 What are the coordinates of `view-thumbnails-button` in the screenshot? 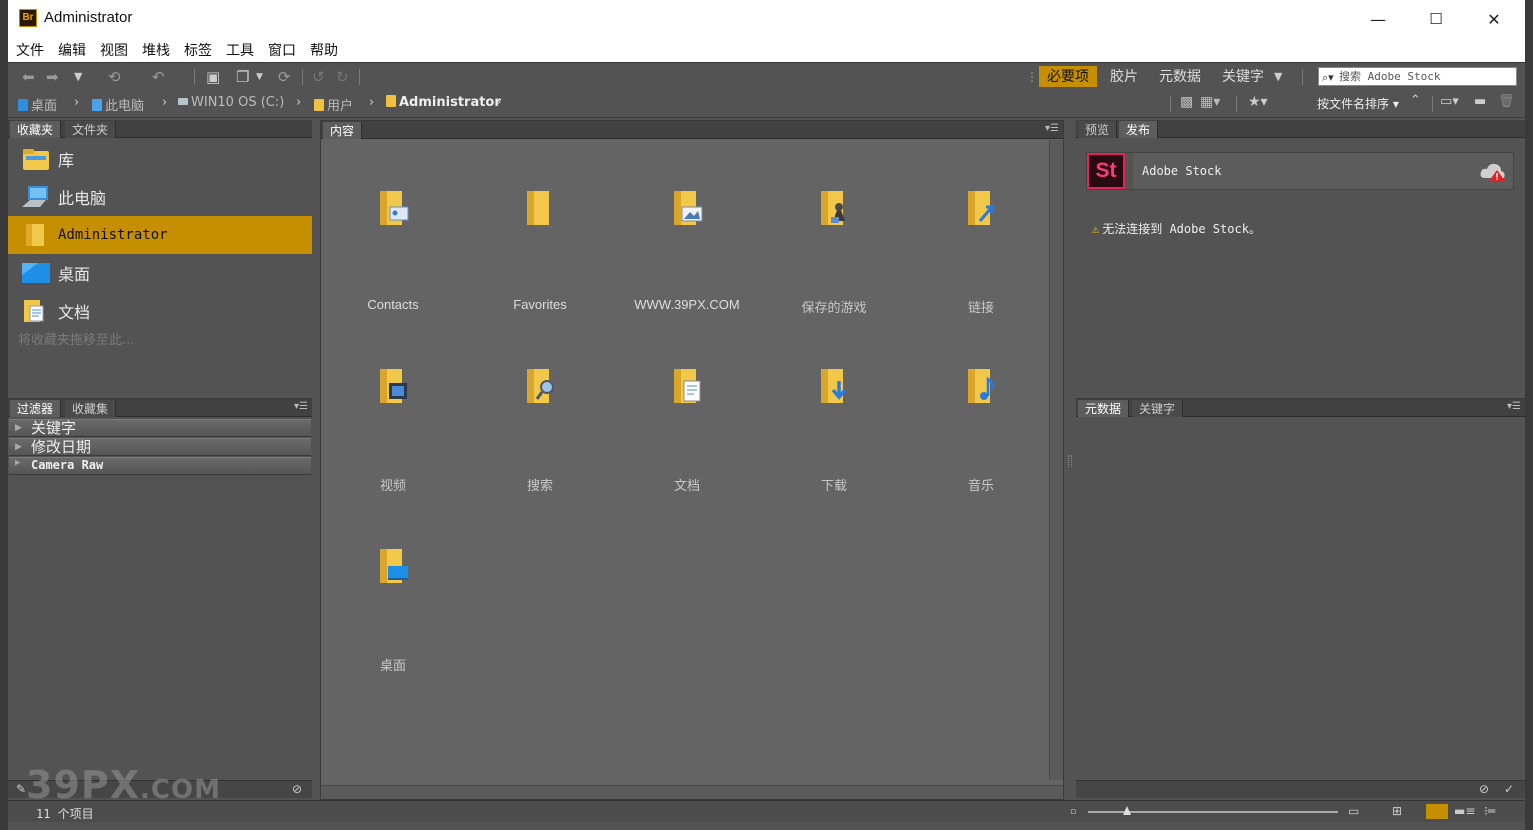 It's located at (1437, 811).